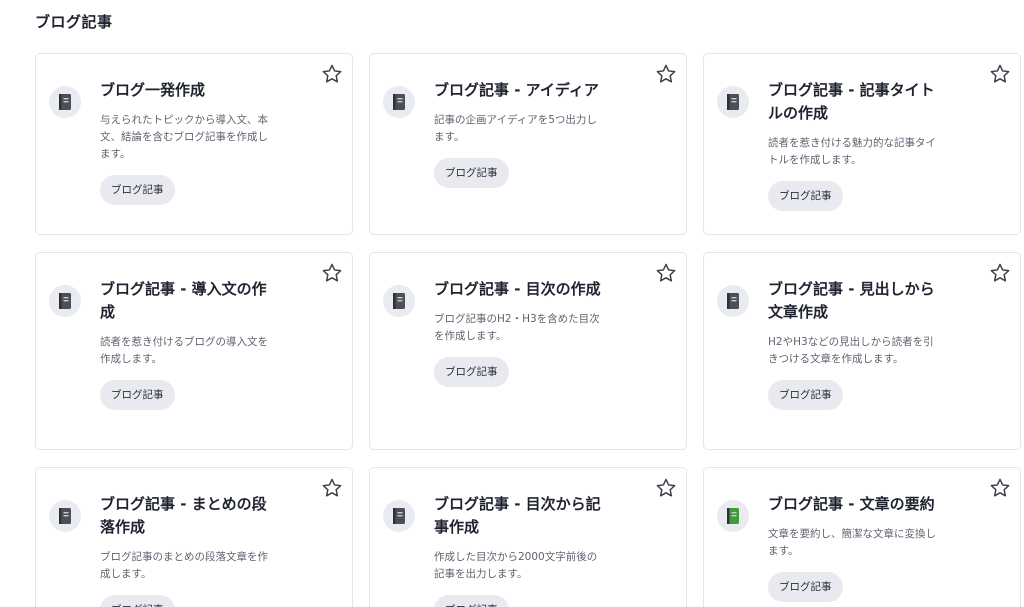 The image size is (1024, 607). Describe the element at coordinates (517, 327) in the screenshot. I see `card-description: ブログ記事のH2・H3を含めた目次を作成します。` at that location.